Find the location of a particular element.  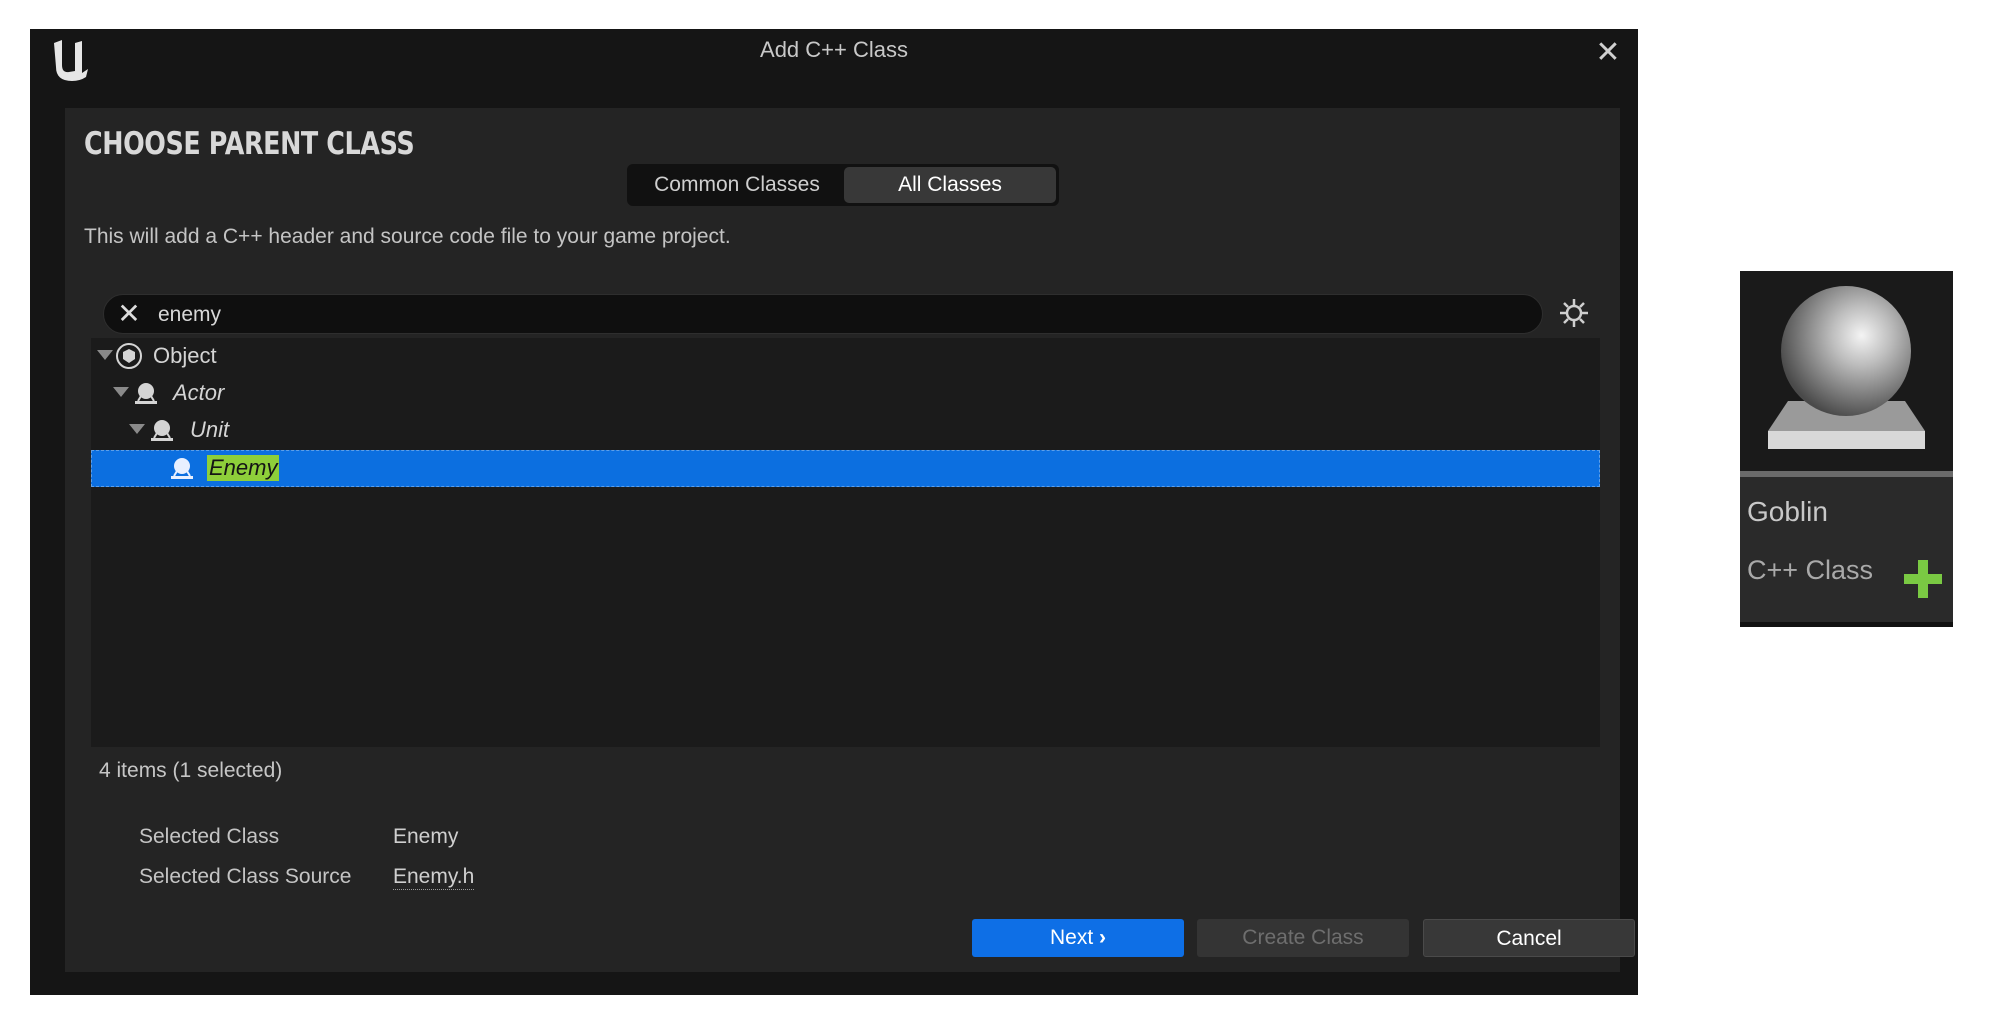

tree-item-label: Object is located at coordinates (185, 355).